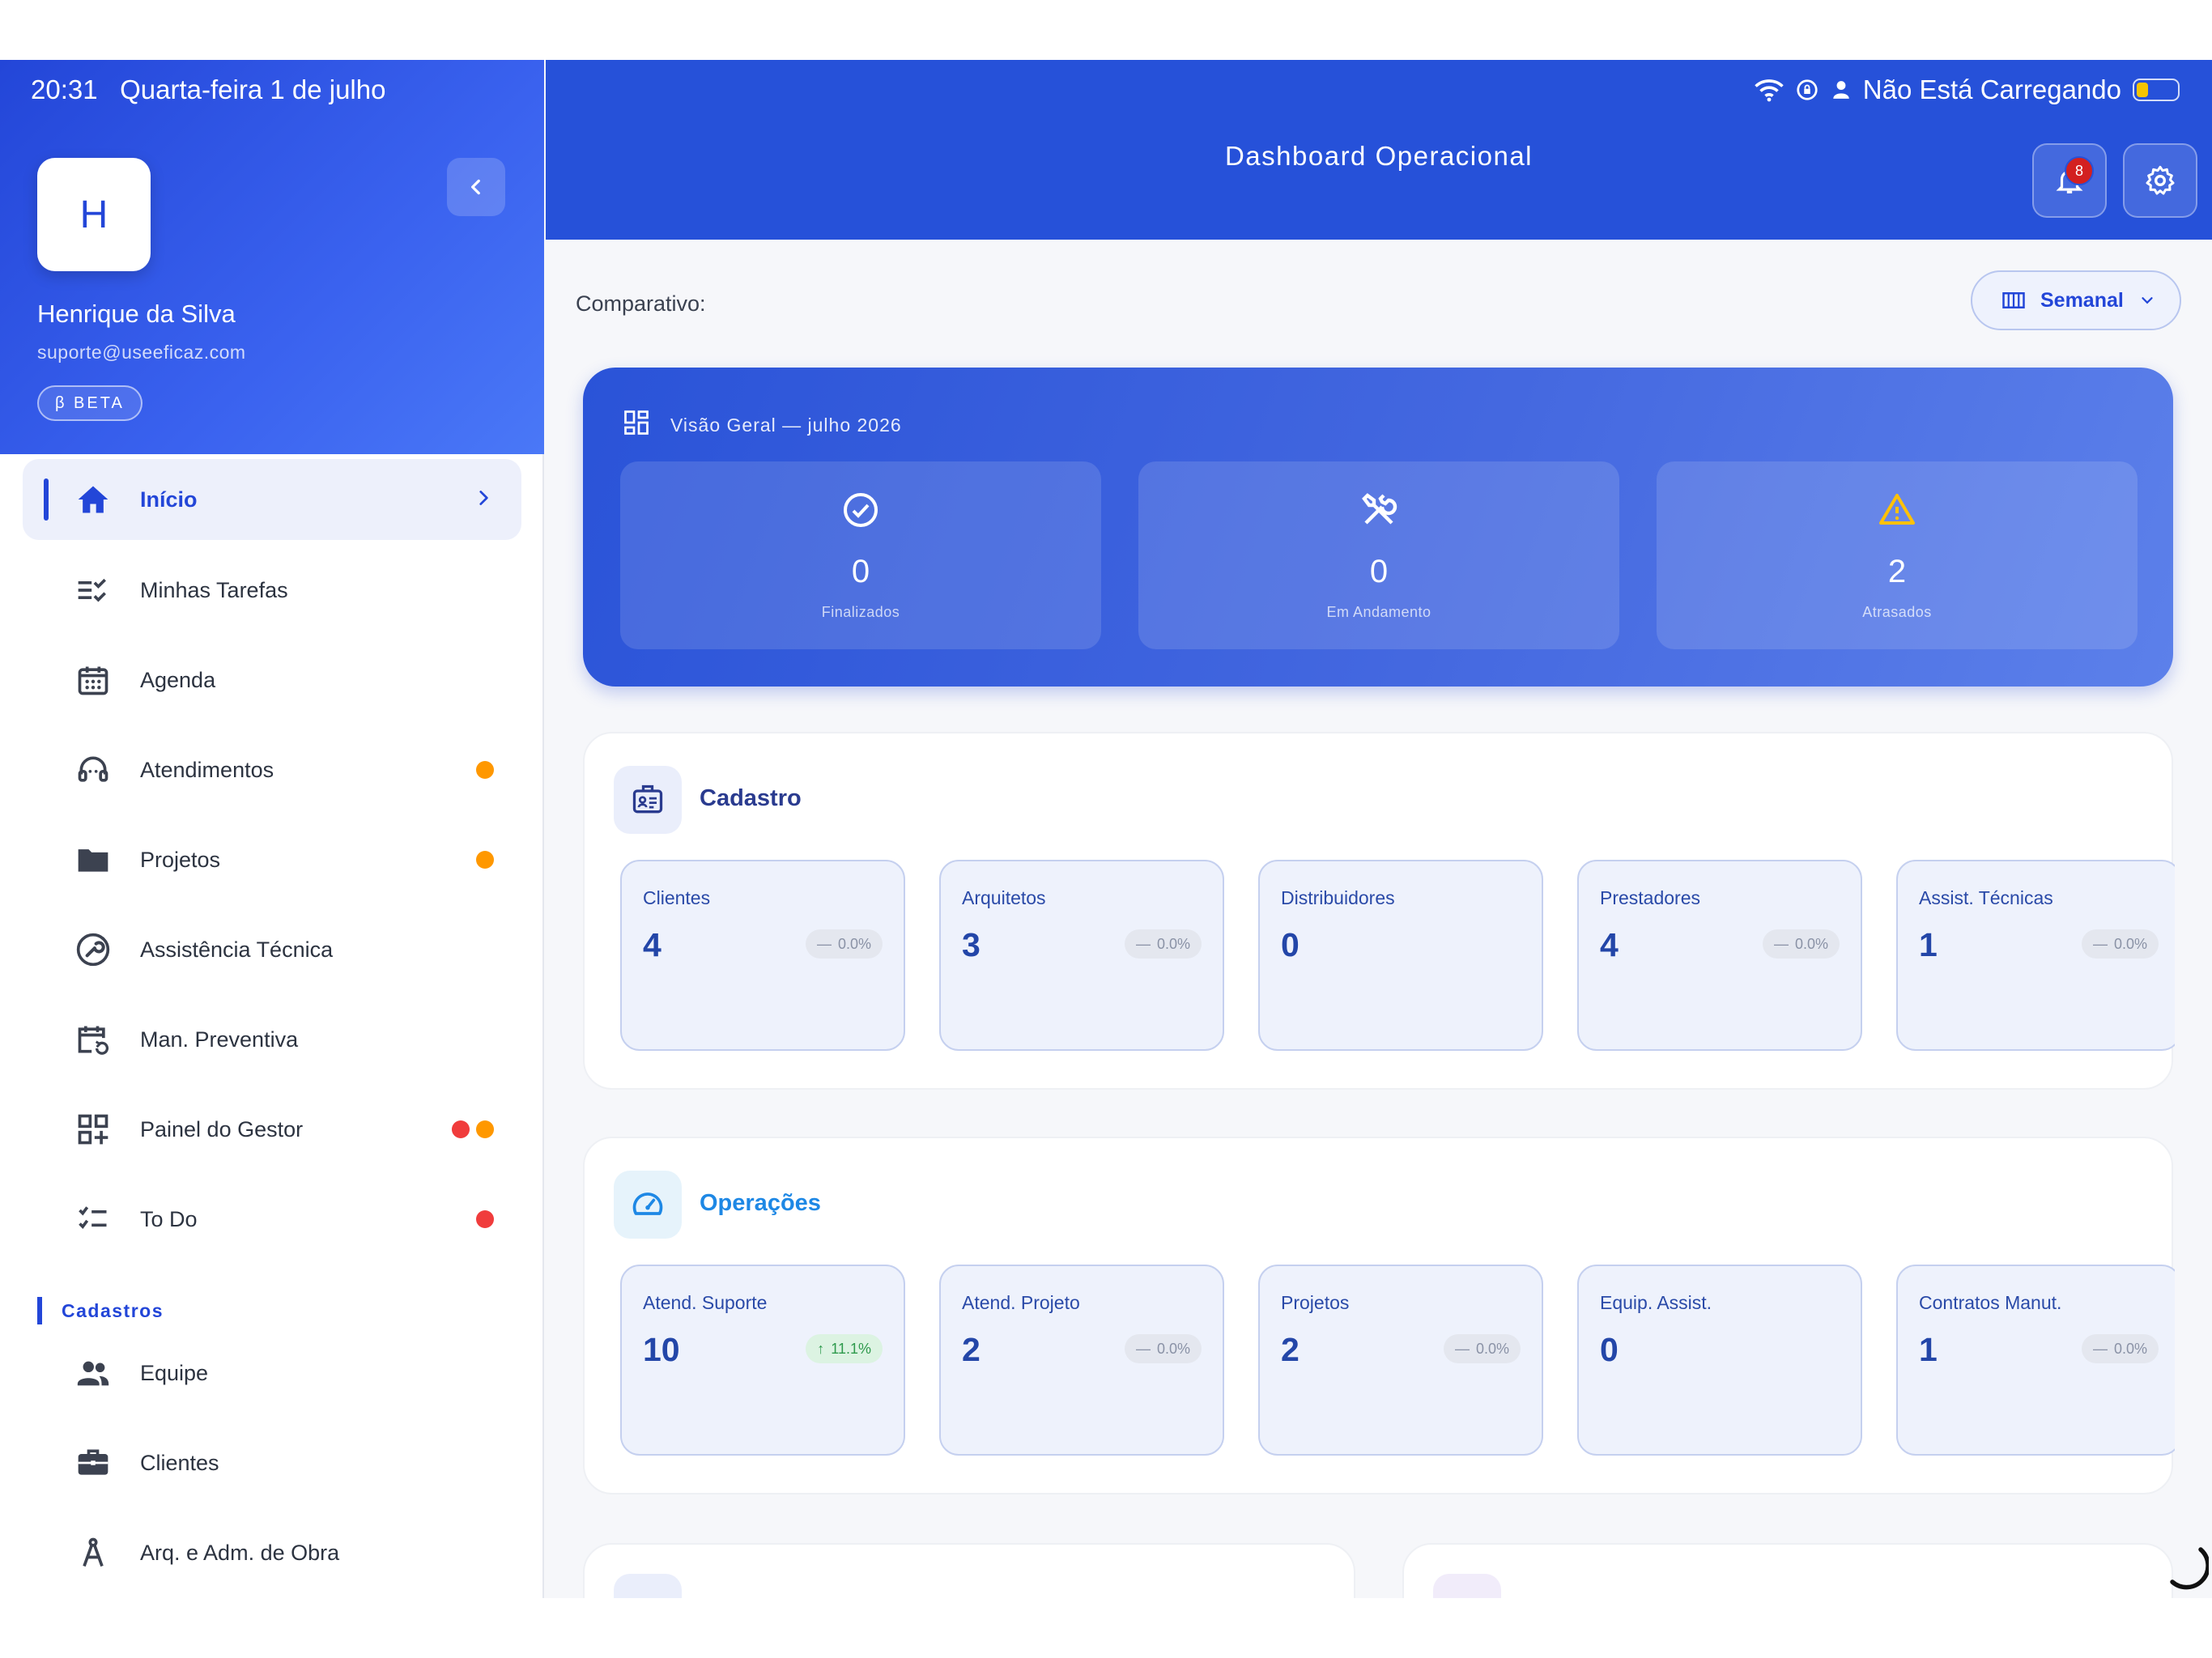 Image resolution: width=2212 pixels, height=1658 pixels. Describe the element at coordinates (93, 770) in the screenshot. I see `headset-icon` at that location.